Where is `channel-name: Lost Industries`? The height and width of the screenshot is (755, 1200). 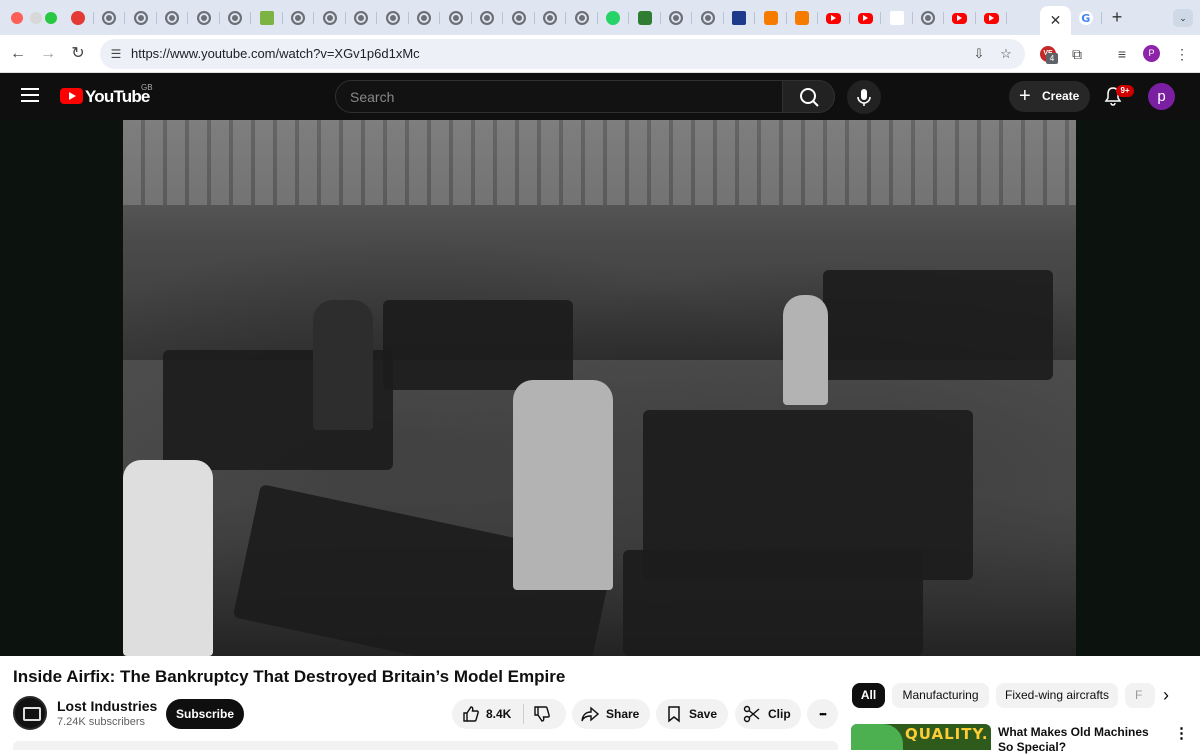 channel-name: Lost Industries is located at coordinates (107, 706).